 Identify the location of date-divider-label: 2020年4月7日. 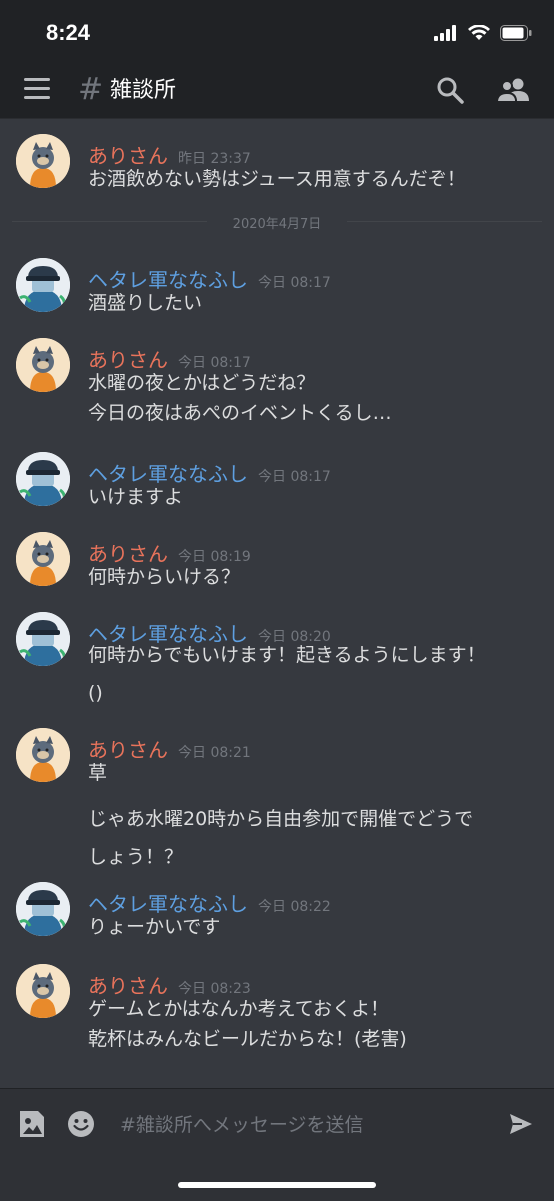
(277, 224).